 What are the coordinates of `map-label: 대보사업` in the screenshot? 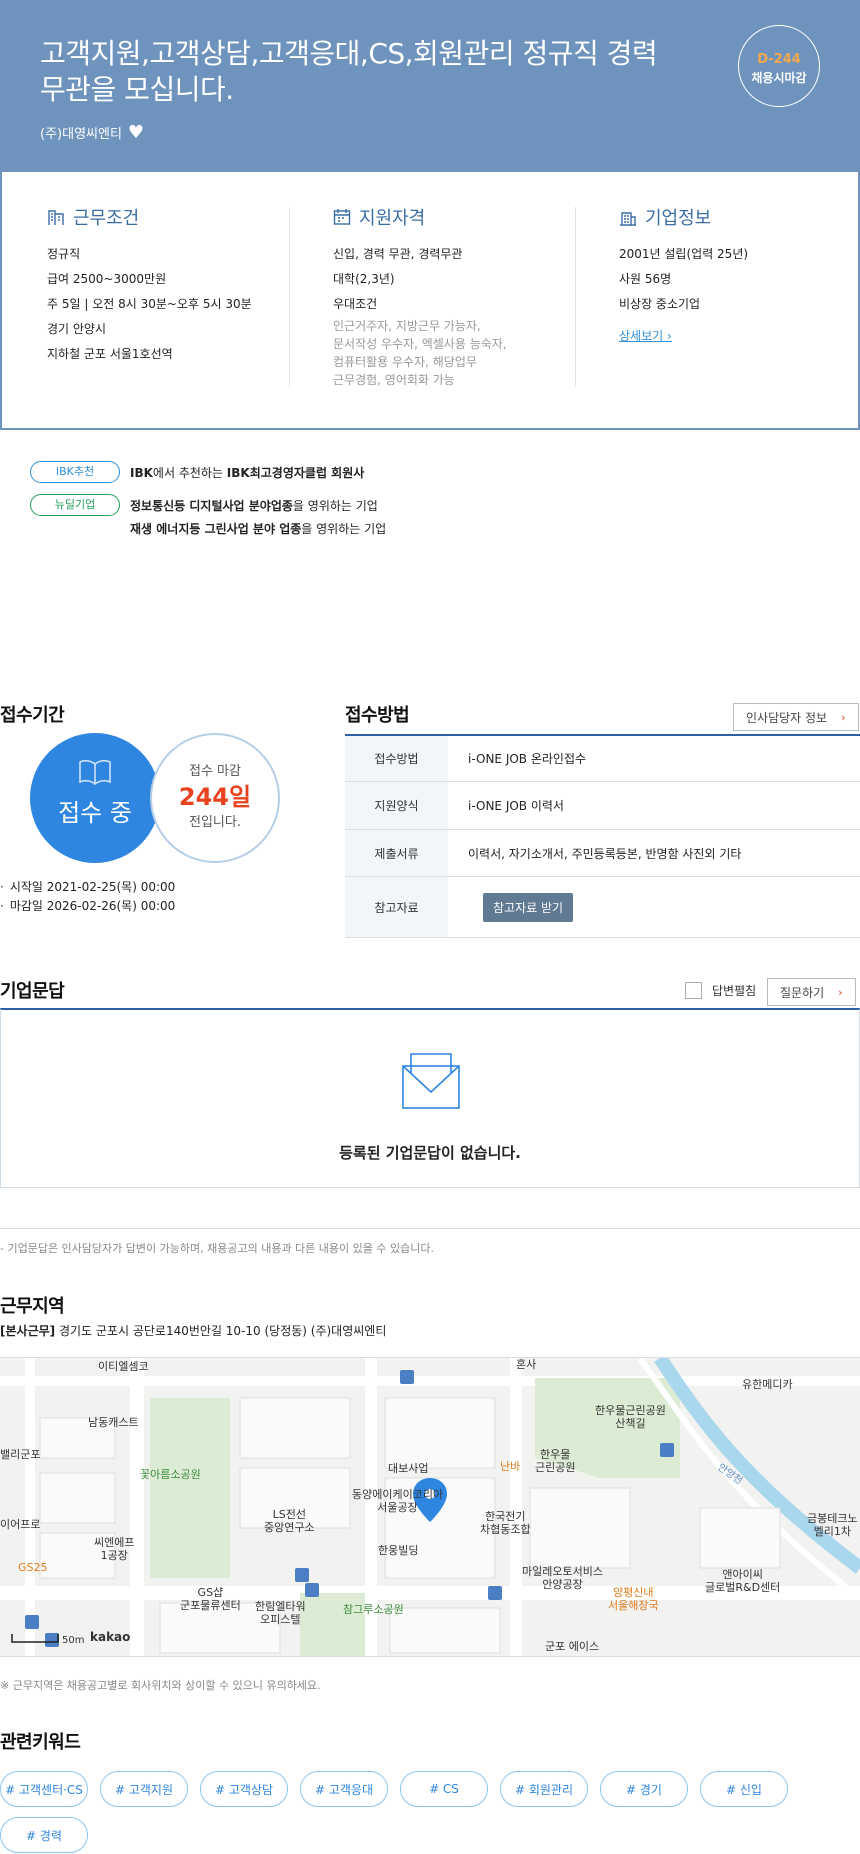 It's located at (408, 1468).